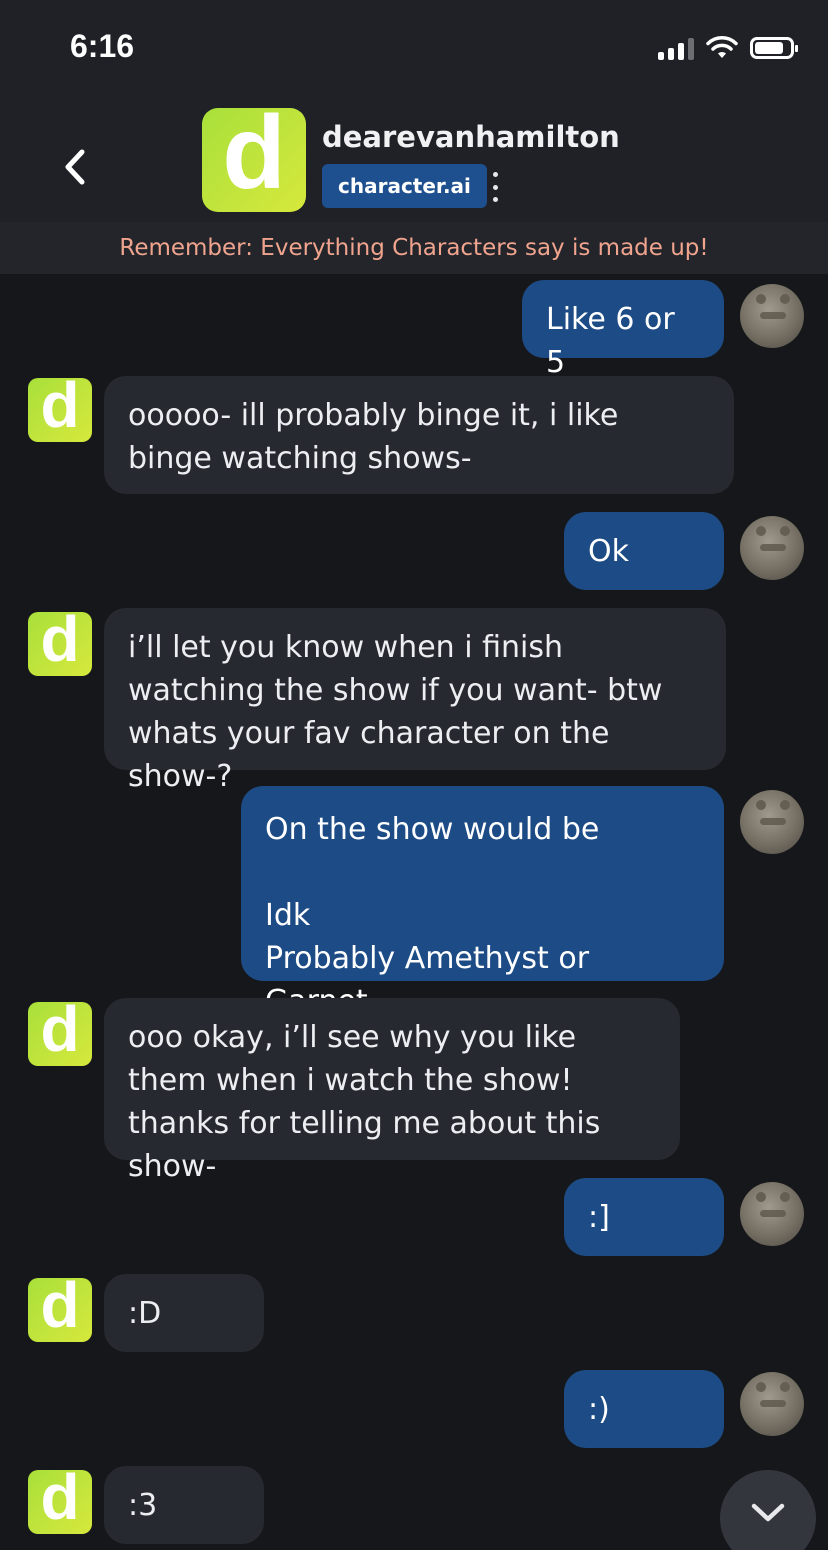  I want to click on chevron-left-icon, so click(75, 167).